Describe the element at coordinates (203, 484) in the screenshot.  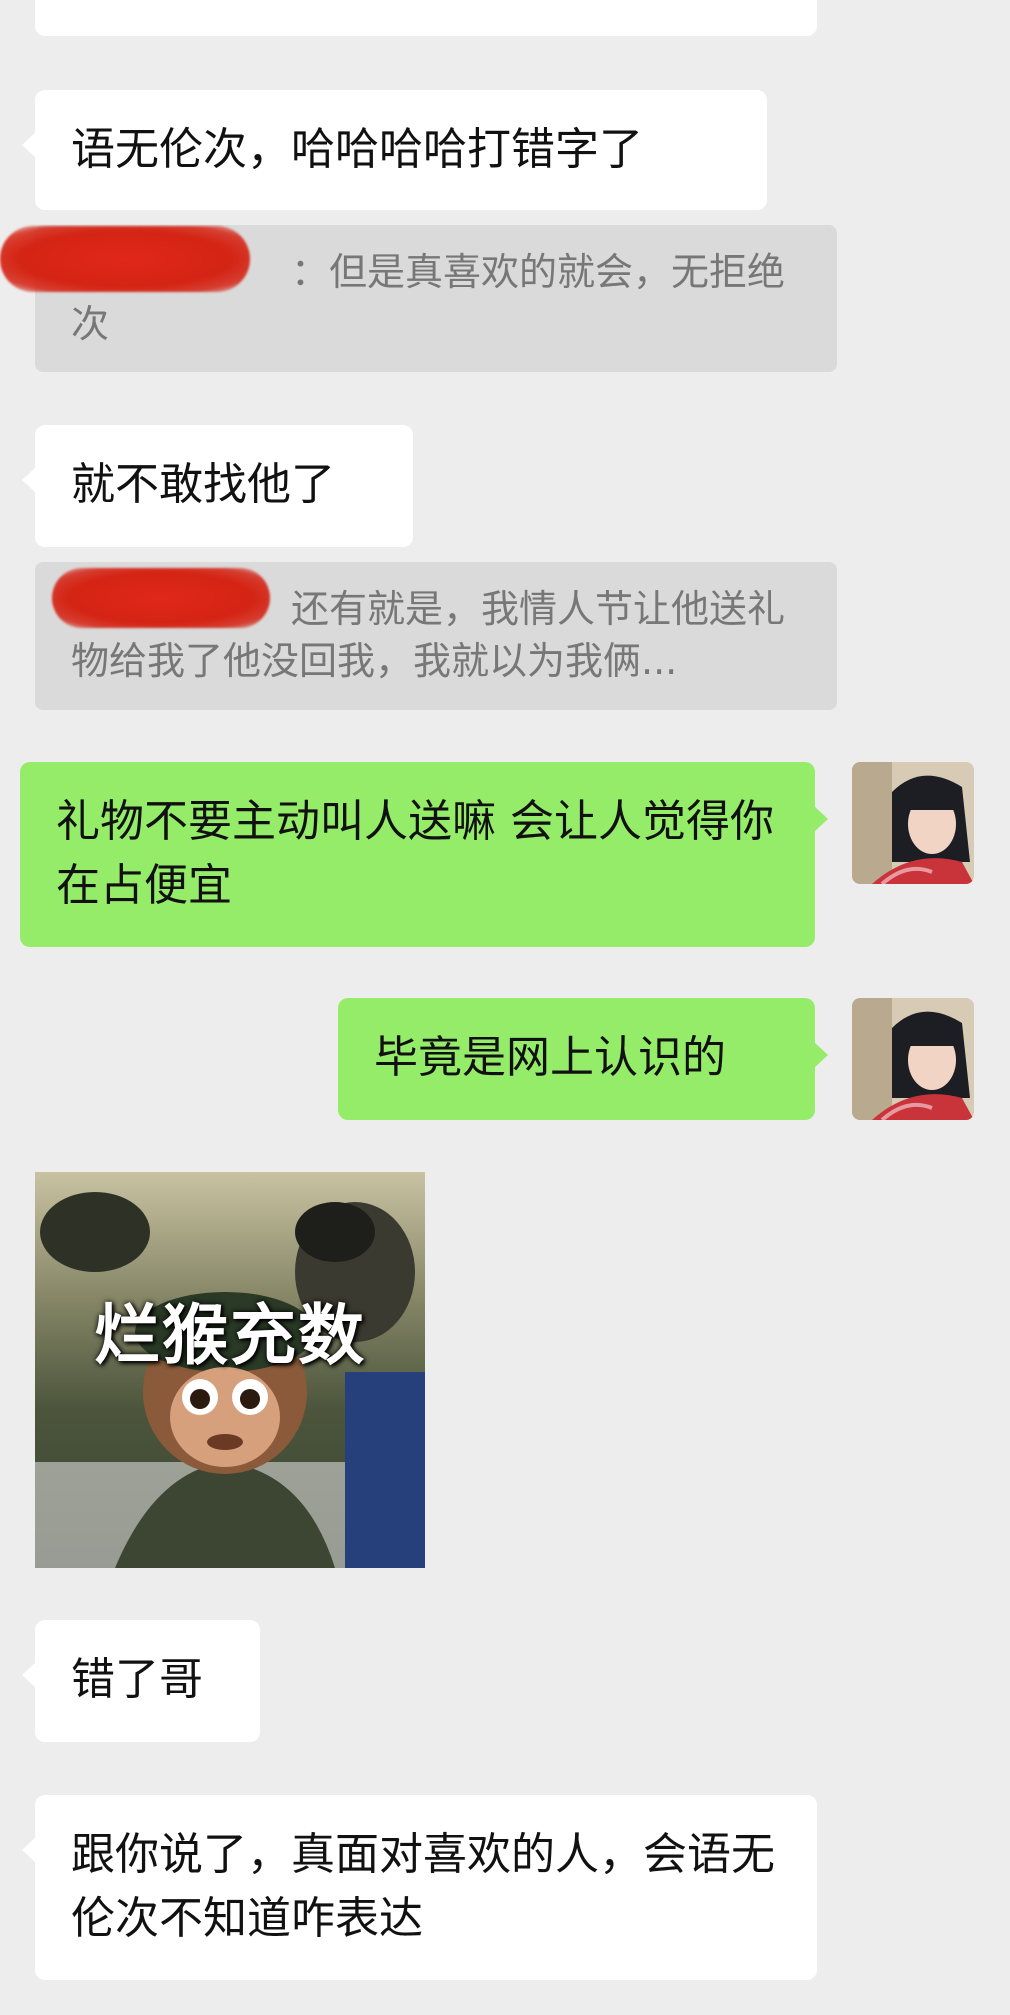
I see `message-text: 就不敢找他了` at that location.